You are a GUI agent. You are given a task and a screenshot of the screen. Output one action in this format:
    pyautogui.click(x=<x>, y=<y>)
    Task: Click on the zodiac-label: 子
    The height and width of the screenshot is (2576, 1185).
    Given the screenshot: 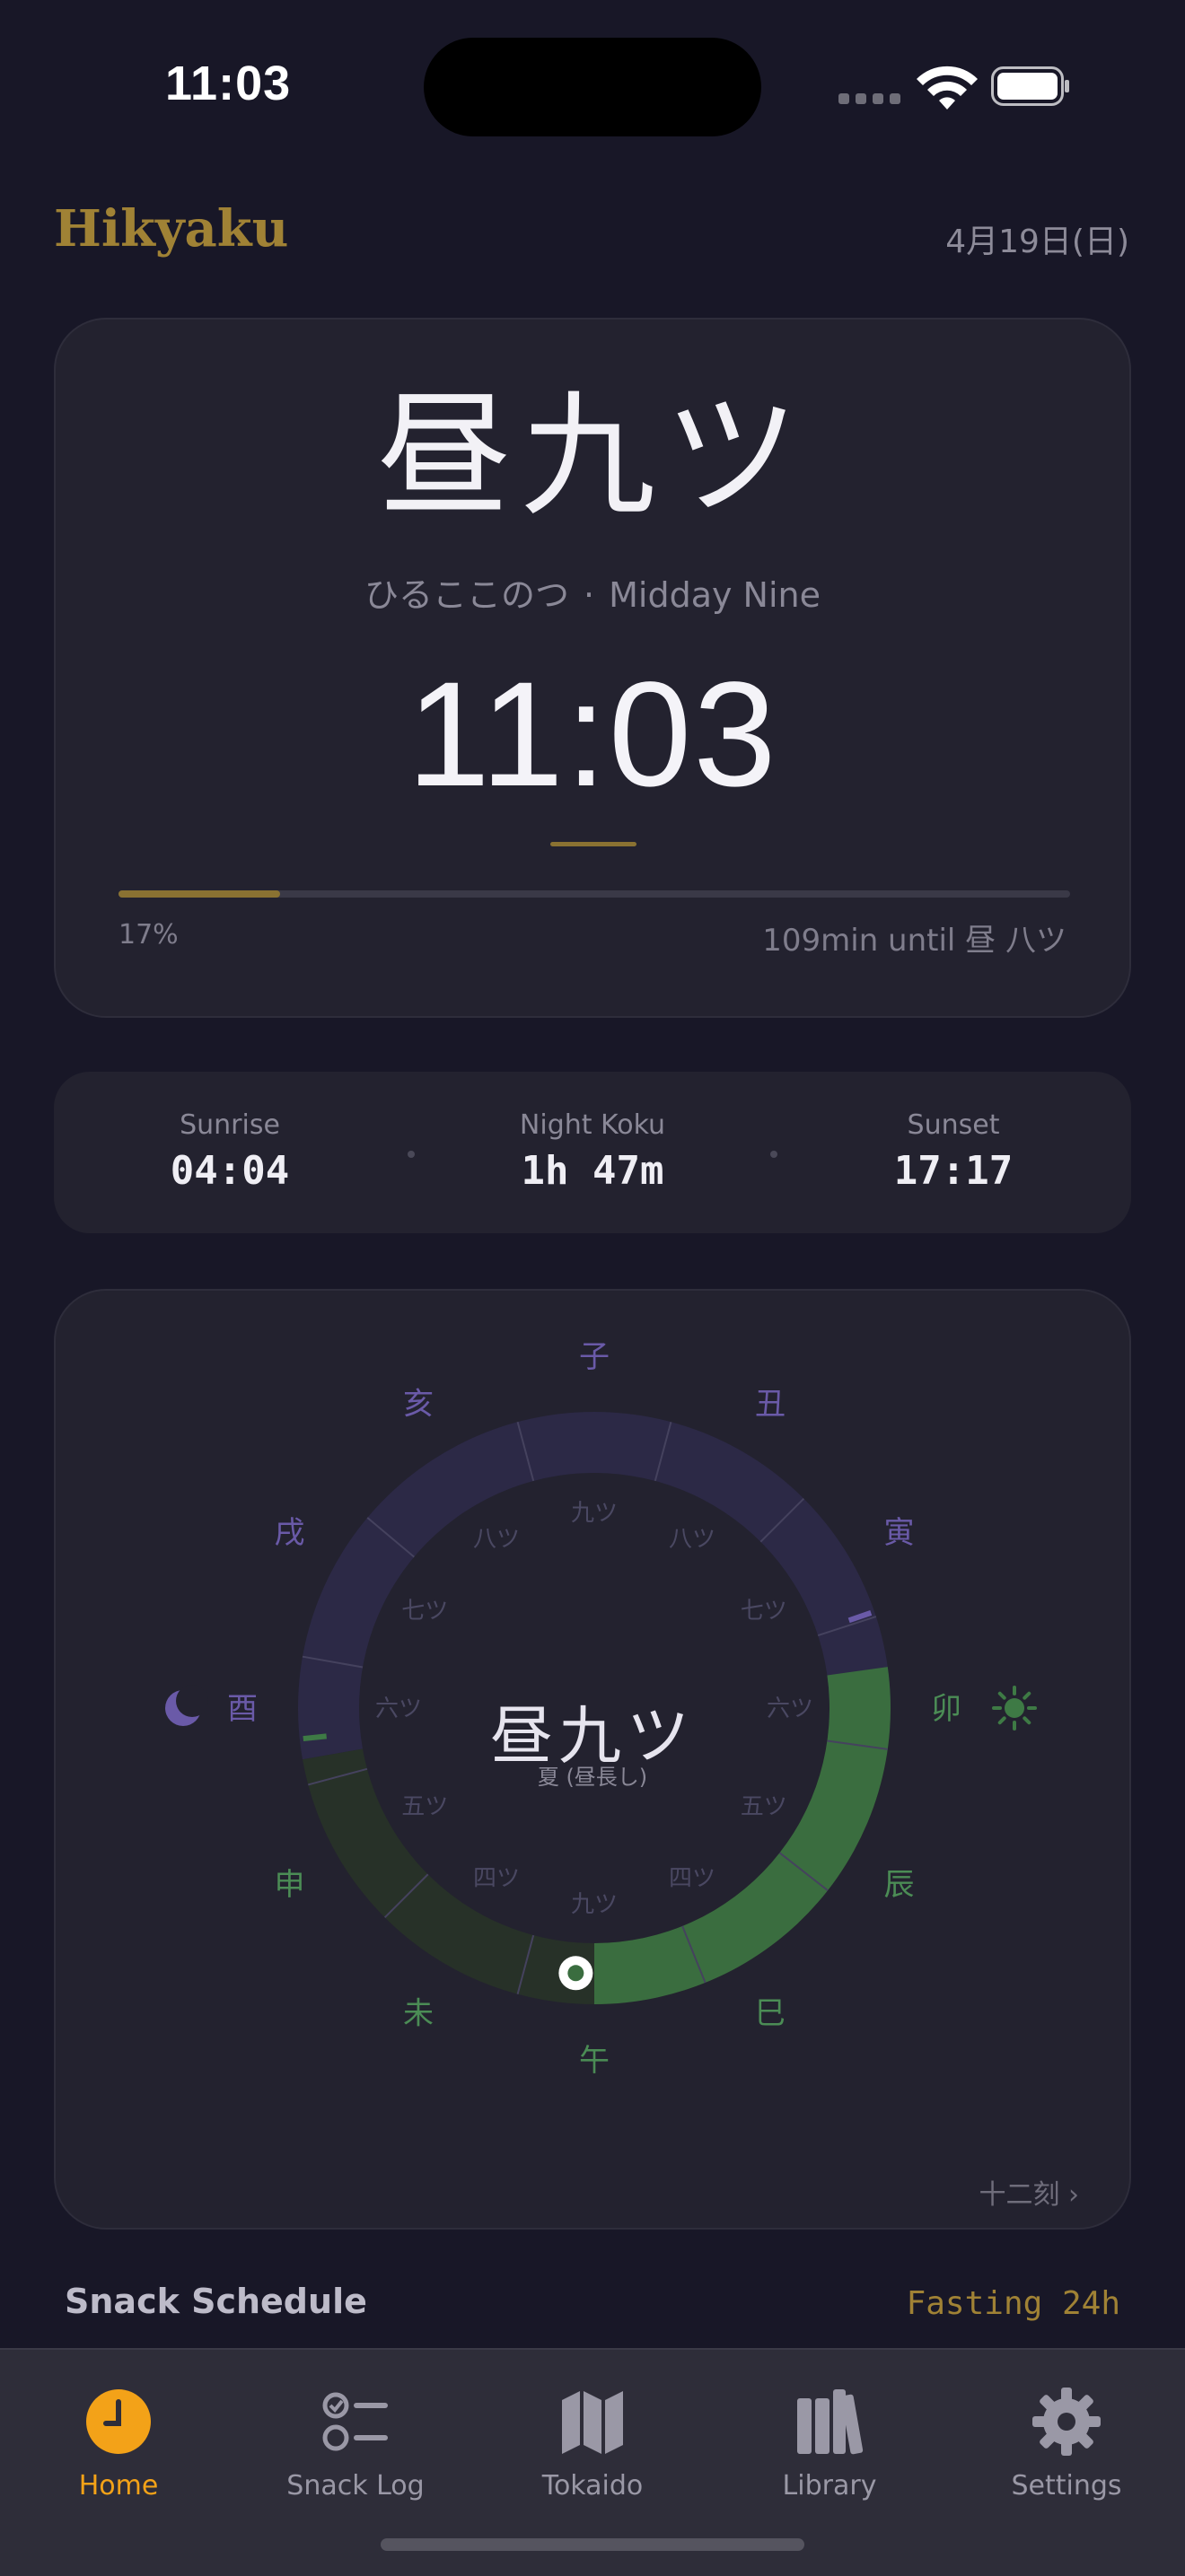 What is the action you would take?
    pyautogui.click(x=594, y=1357)
    